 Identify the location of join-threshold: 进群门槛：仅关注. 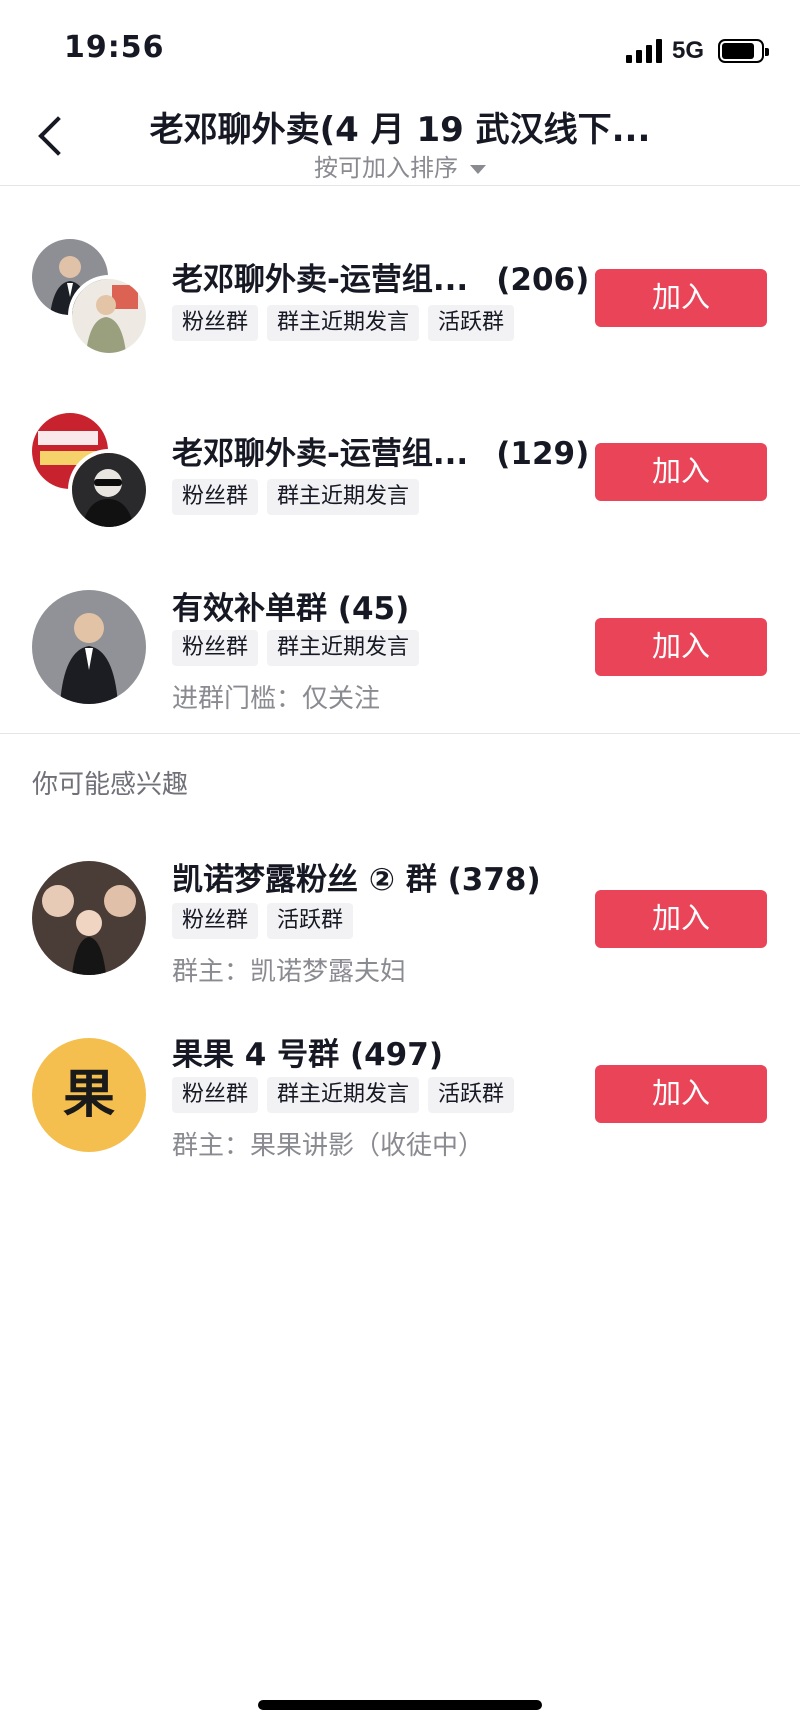
(276, 699).